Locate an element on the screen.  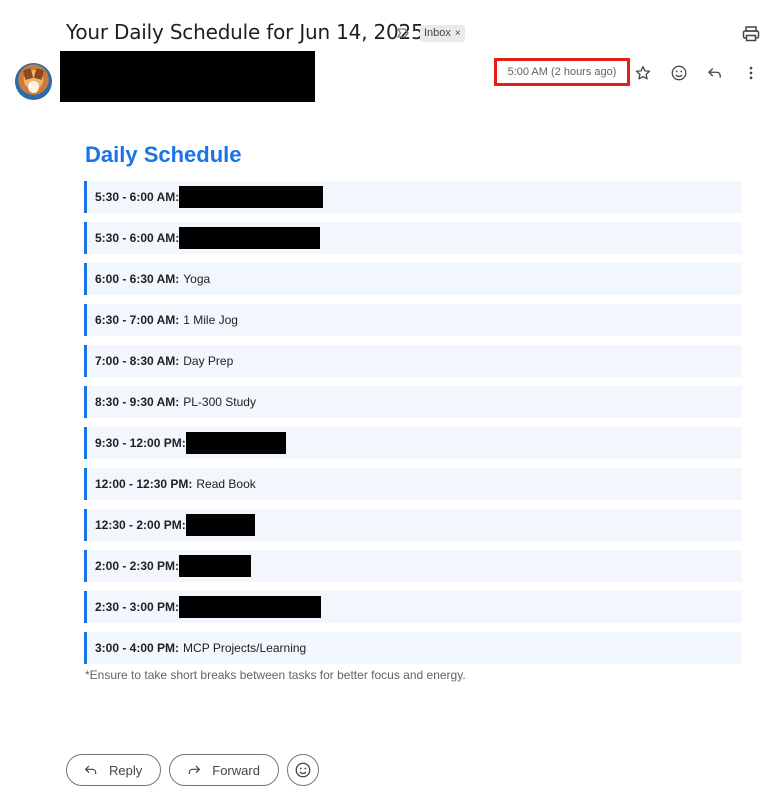
more-vert-icon is located at coordinates (751, 73).